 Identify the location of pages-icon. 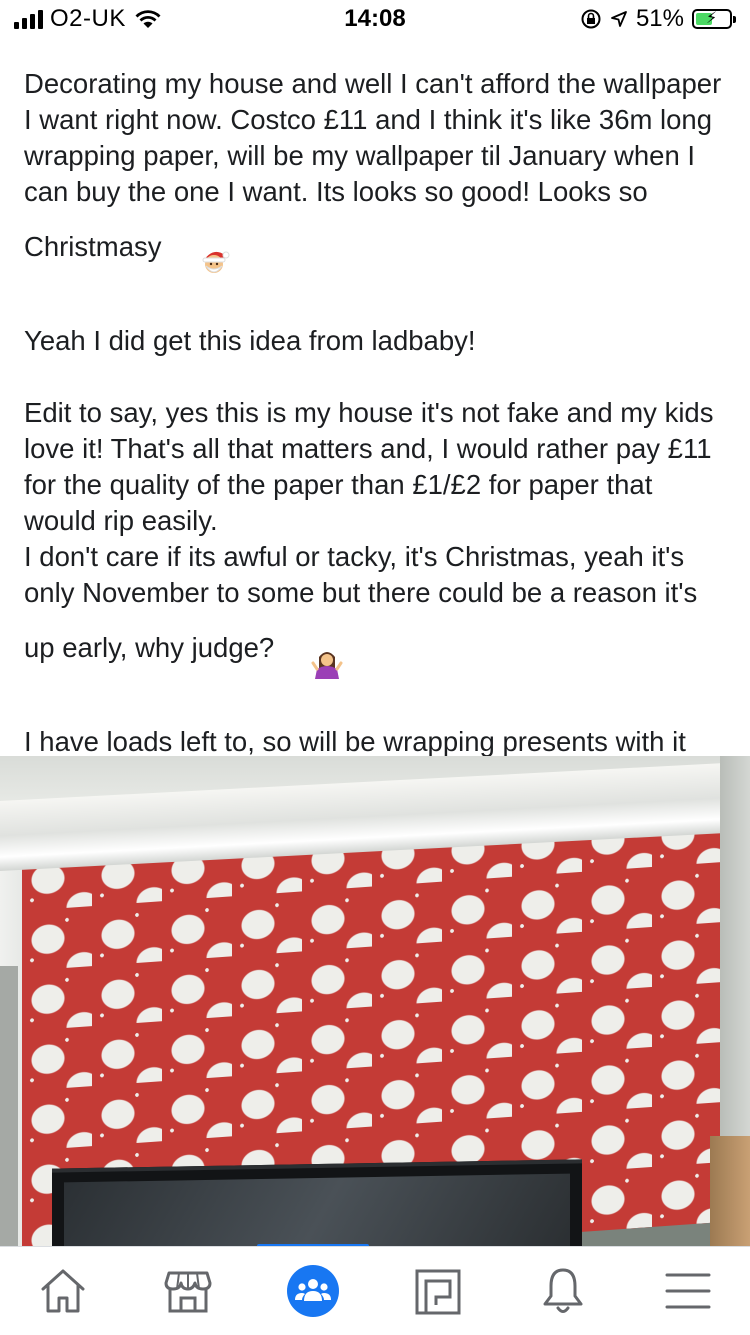
(437, 1292).